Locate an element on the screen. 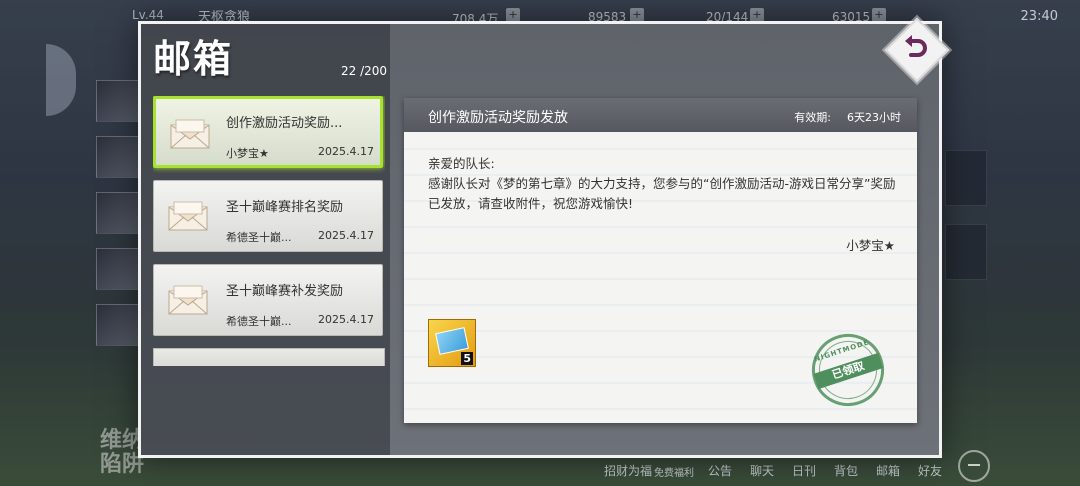 This screenshot has height=486, width=1080. ticket-icon is located at coordinates (452, 341).